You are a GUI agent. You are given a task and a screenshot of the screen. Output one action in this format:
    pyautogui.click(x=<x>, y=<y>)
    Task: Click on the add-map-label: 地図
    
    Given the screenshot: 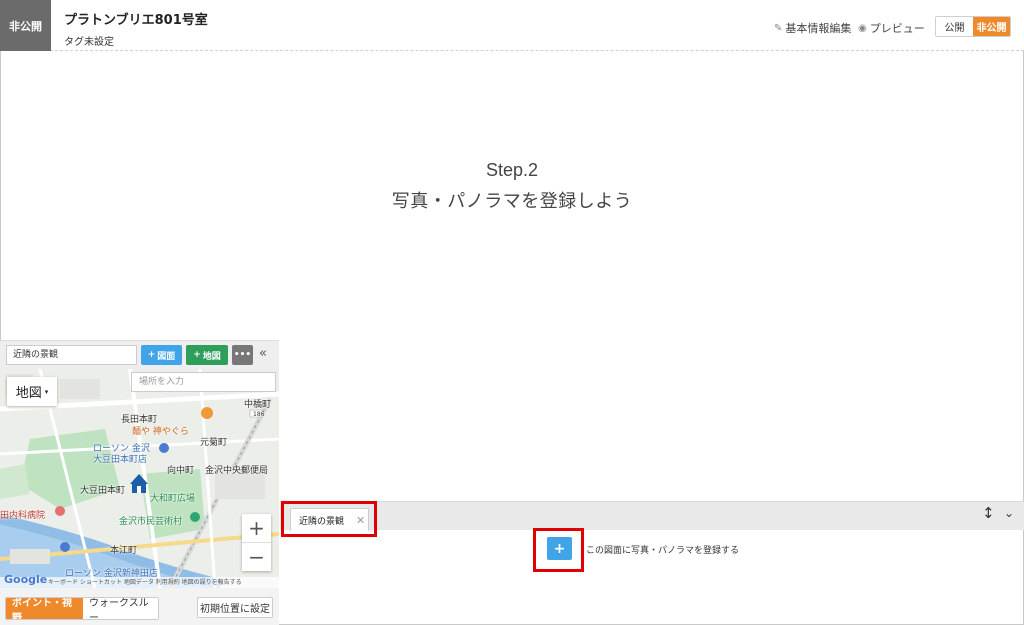 What is the action you would take?
    pyautogui.click(x=211, y=356)
    